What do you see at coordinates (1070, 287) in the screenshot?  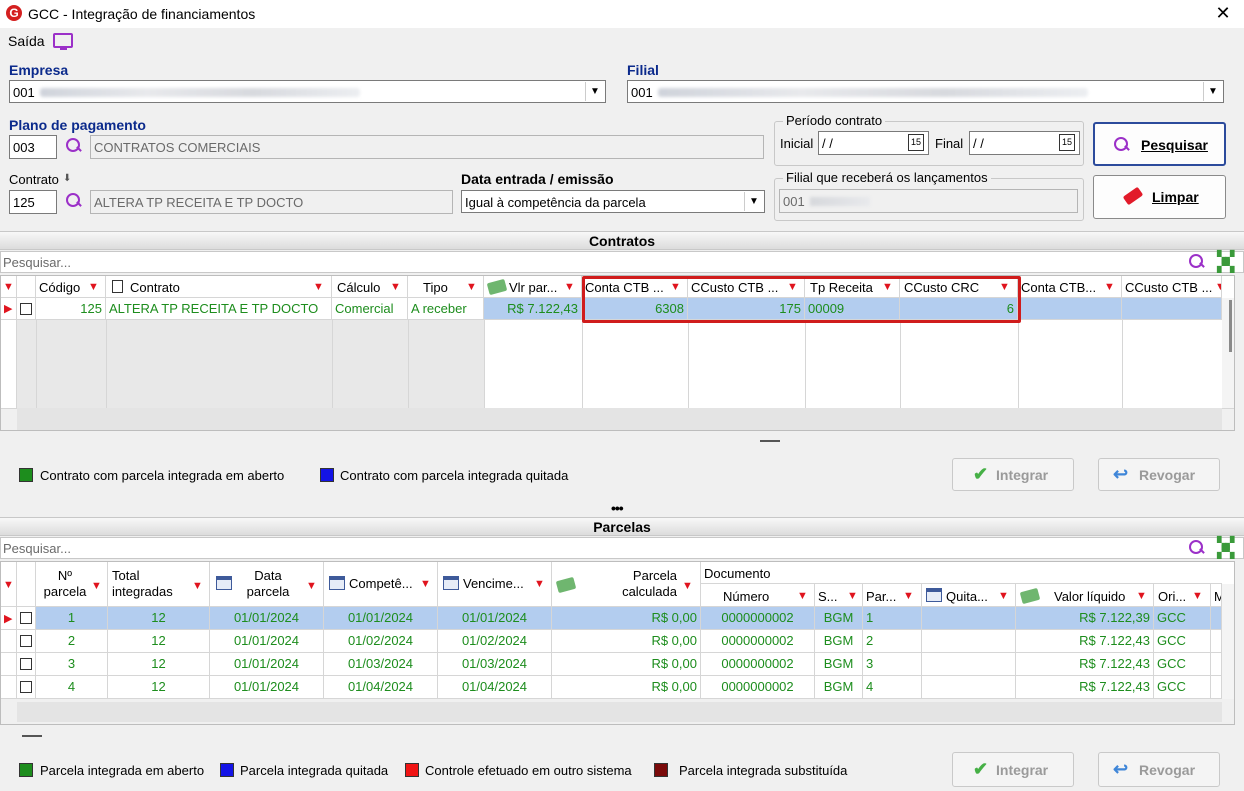 I see `col-conta-ctb-2: Conta CTB... ▼` at bounding box center [1070, 287].